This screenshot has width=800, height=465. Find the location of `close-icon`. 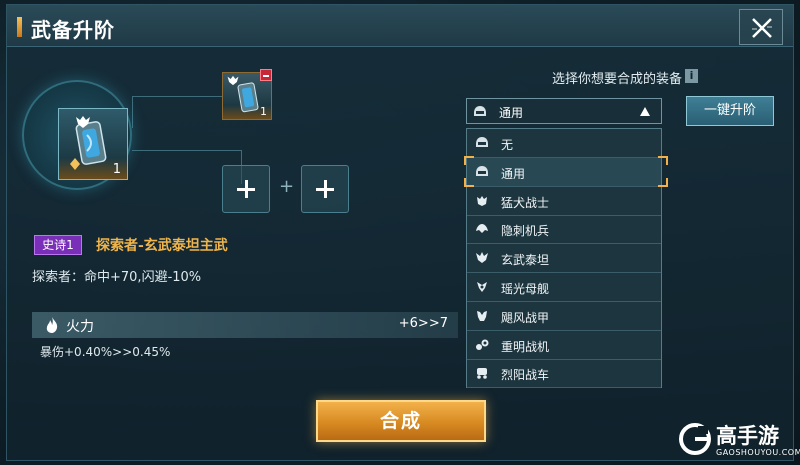

close-icon is located at coordinates (762, 28).